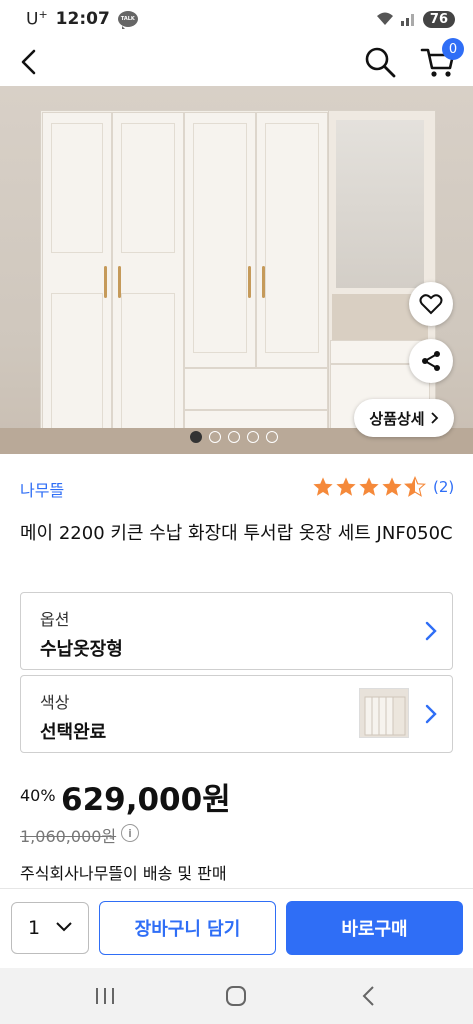 Image resolution: width=473 pixels, height=1024 pixels. I want to click on rating: (2), so click(383, 487).